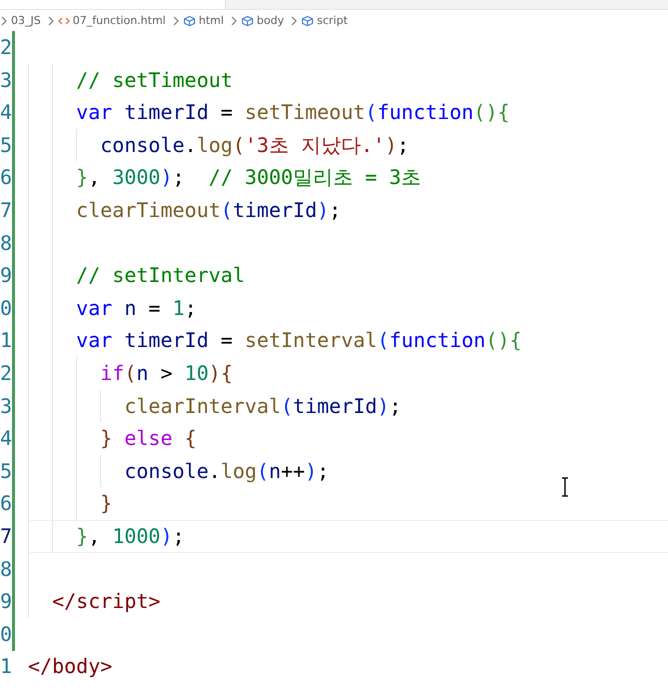  Describe the element at coordinates (248, 177) in the screenshot. I see `code-line: }, 3000); // 3000밀리초 = 3초` at that location.